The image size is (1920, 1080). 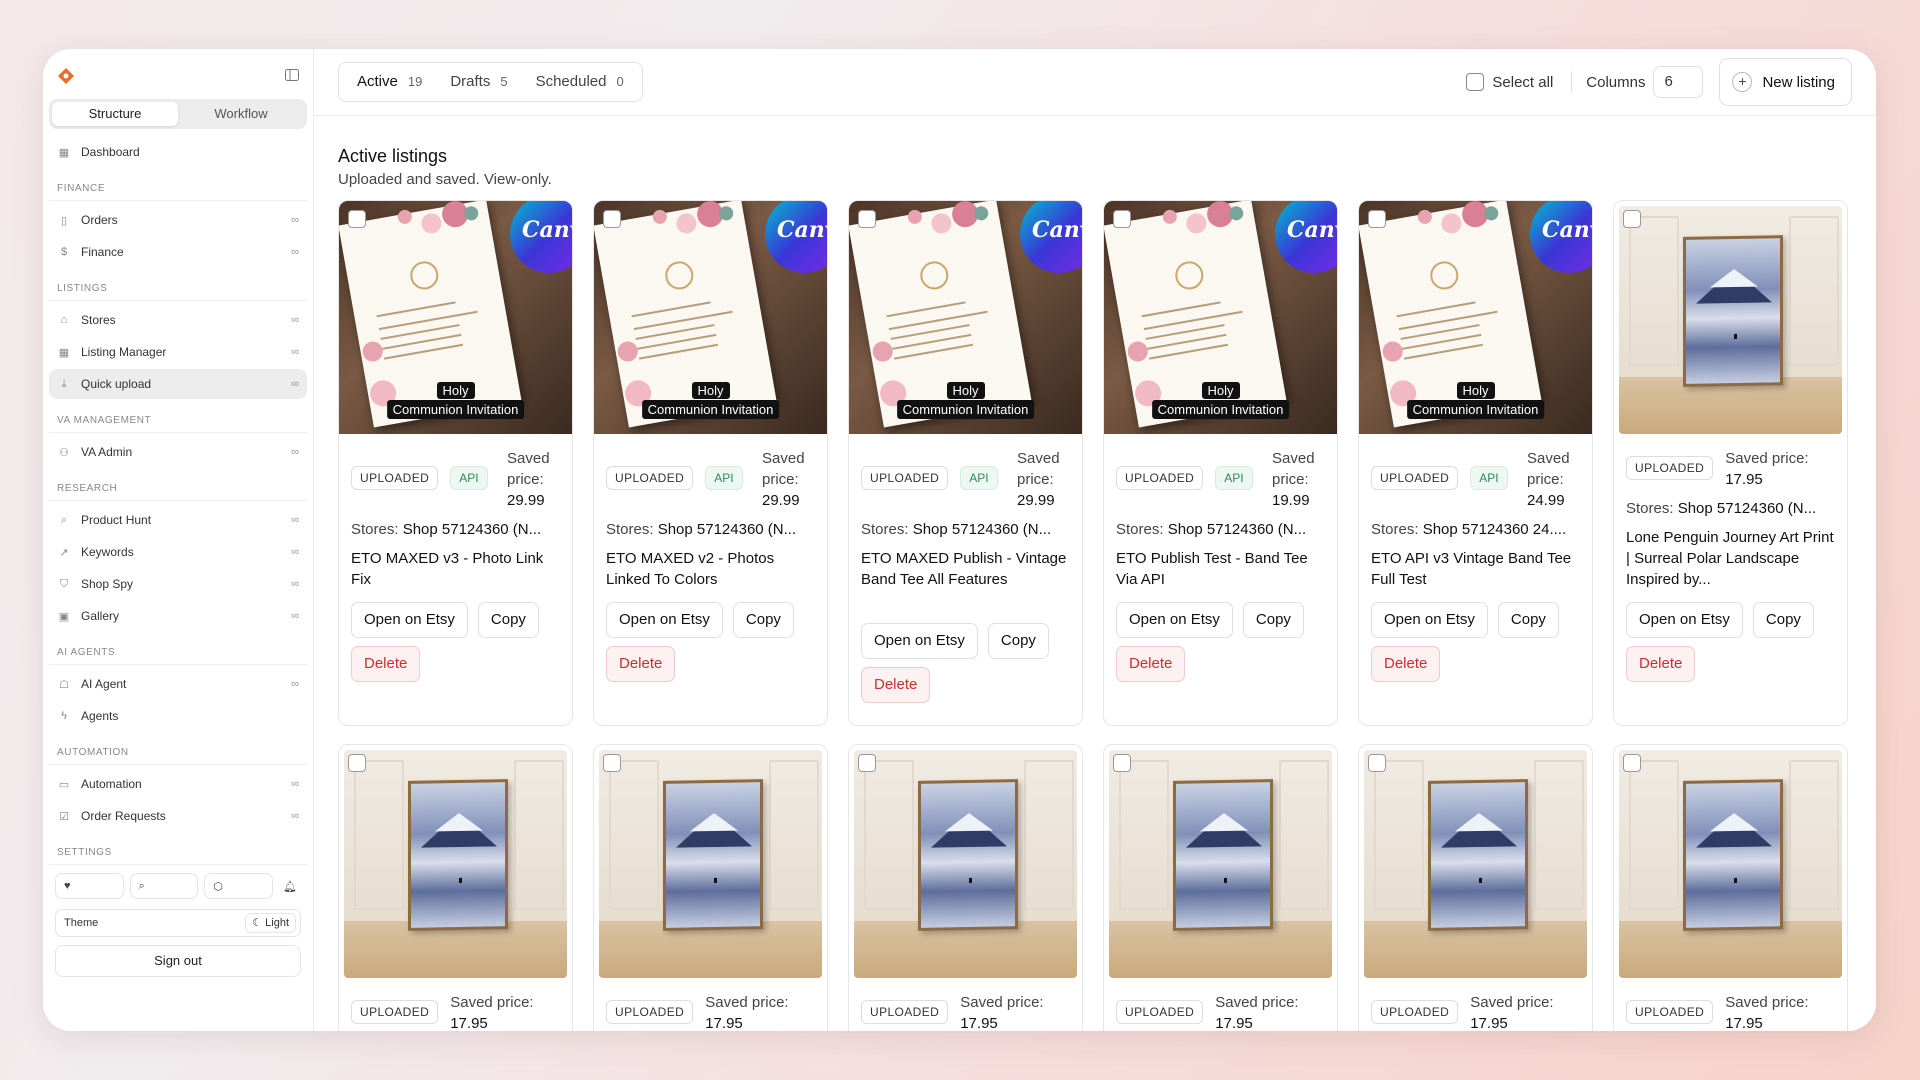 What do you see at coordinates (100, 616) in the screenshot?
I see `sidebar-item-label: Gallery` at bounding box center [100, 616].